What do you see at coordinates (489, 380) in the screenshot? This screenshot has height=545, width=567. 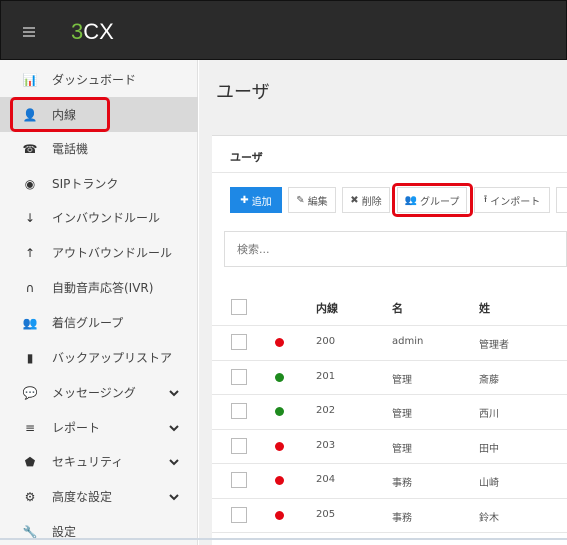 I see `cell-last-name: 斎藤` at bounding box center [489, 380].